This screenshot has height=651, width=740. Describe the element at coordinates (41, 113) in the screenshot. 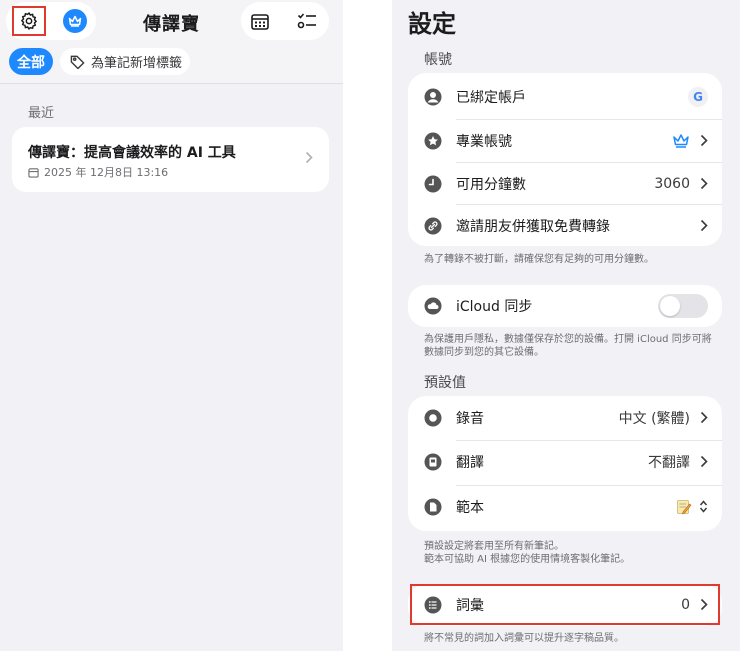

I see `recent-section-label: 最近` at that location.